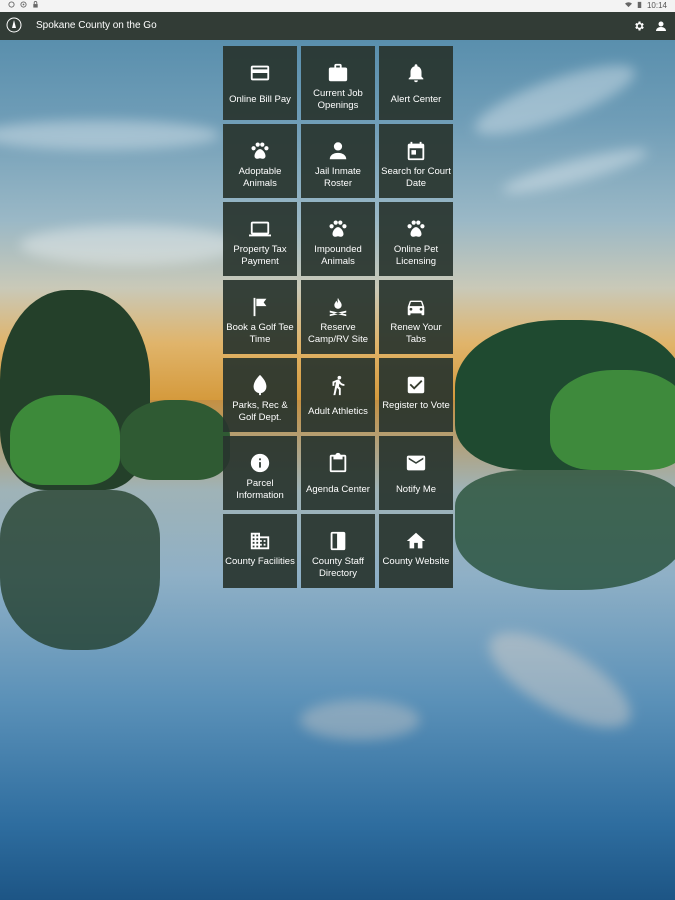 The image size is (675, 900). I want to click on tile-impounded-animals: Impounded Animals, so click(338, 239).